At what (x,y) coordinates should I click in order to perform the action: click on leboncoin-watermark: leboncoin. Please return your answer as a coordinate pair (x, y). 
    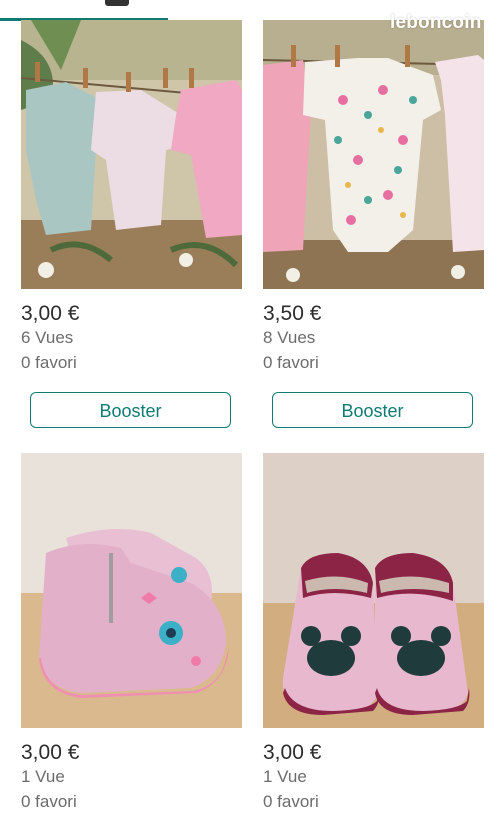
    Looking at the image, I should click on (436, 22).